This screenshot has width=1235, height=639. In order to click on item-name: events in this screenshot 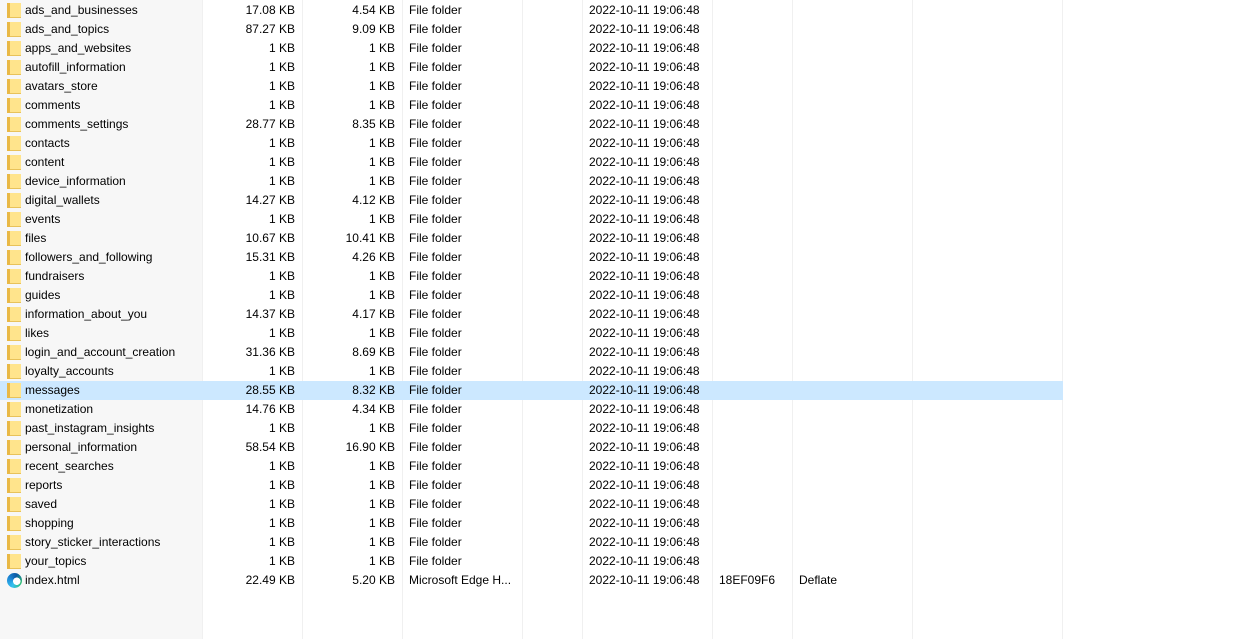, I will do `click(43, 219)`.